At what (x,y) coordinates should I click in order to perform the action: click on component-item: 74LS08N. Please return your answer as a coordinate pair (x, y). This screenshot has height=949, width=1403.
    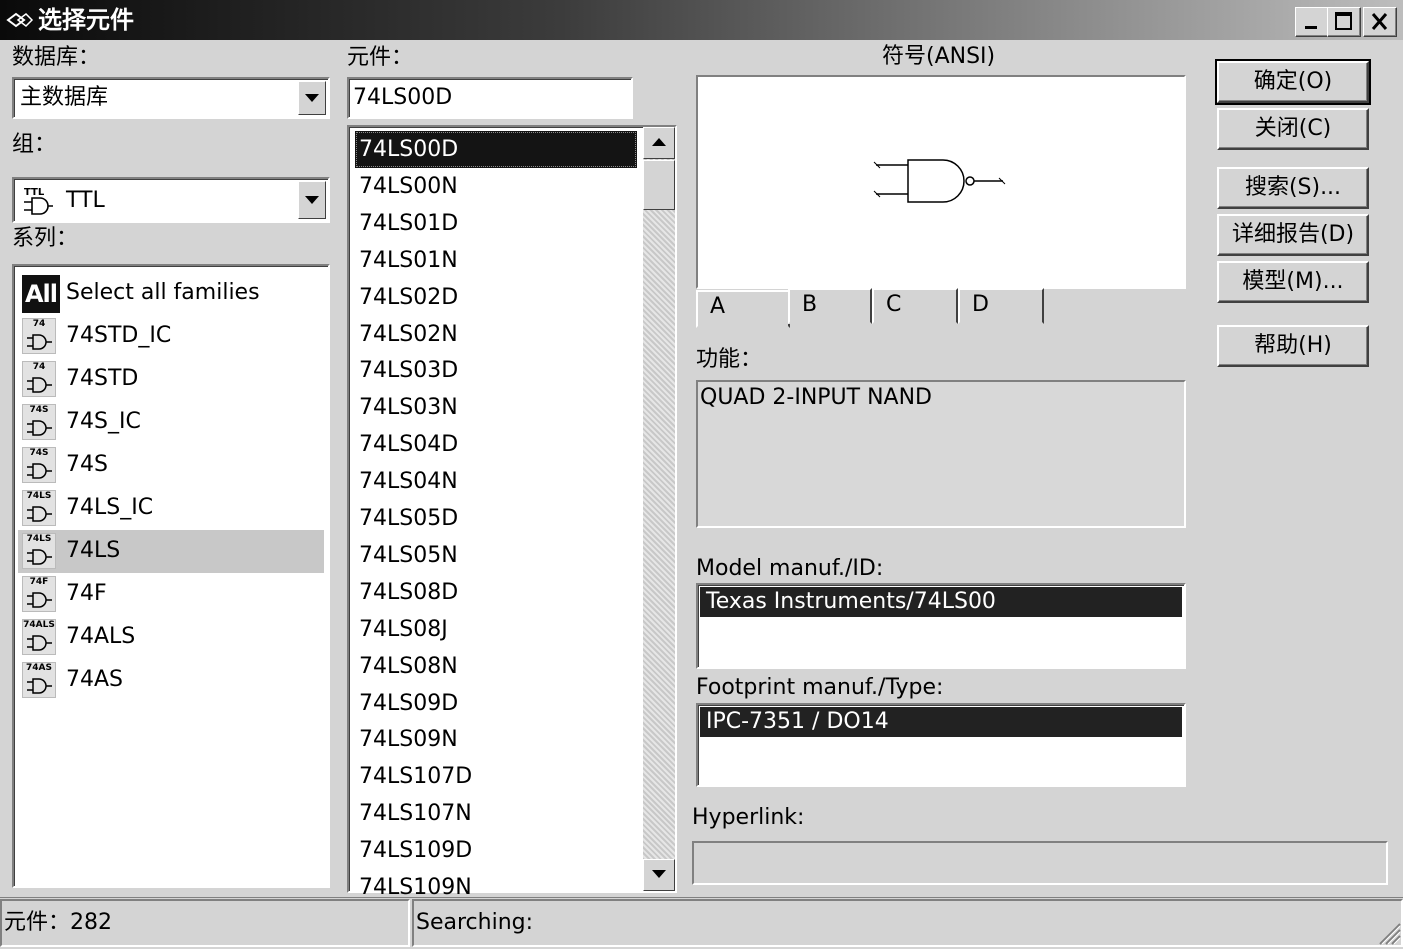
    Looking at the image, I should click on (496, 666).